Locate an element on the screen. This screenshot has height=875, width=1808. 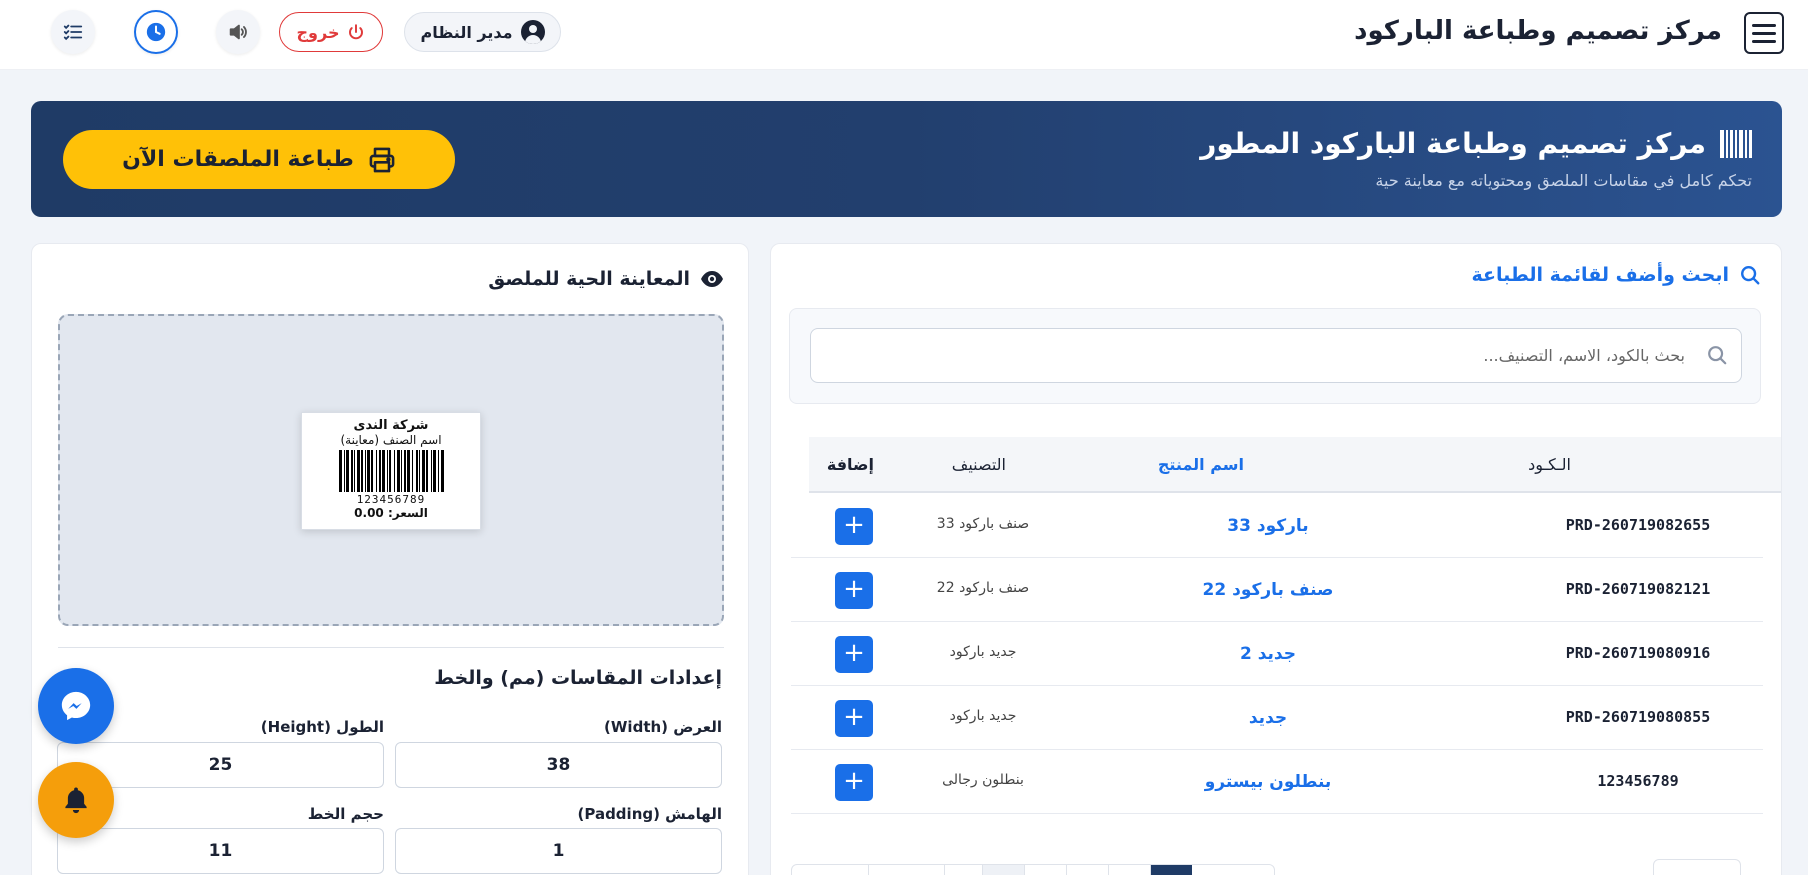
table-header: الـكـود اسم المنتج التصنيف إضافة is located at coordinates (1295, 465).